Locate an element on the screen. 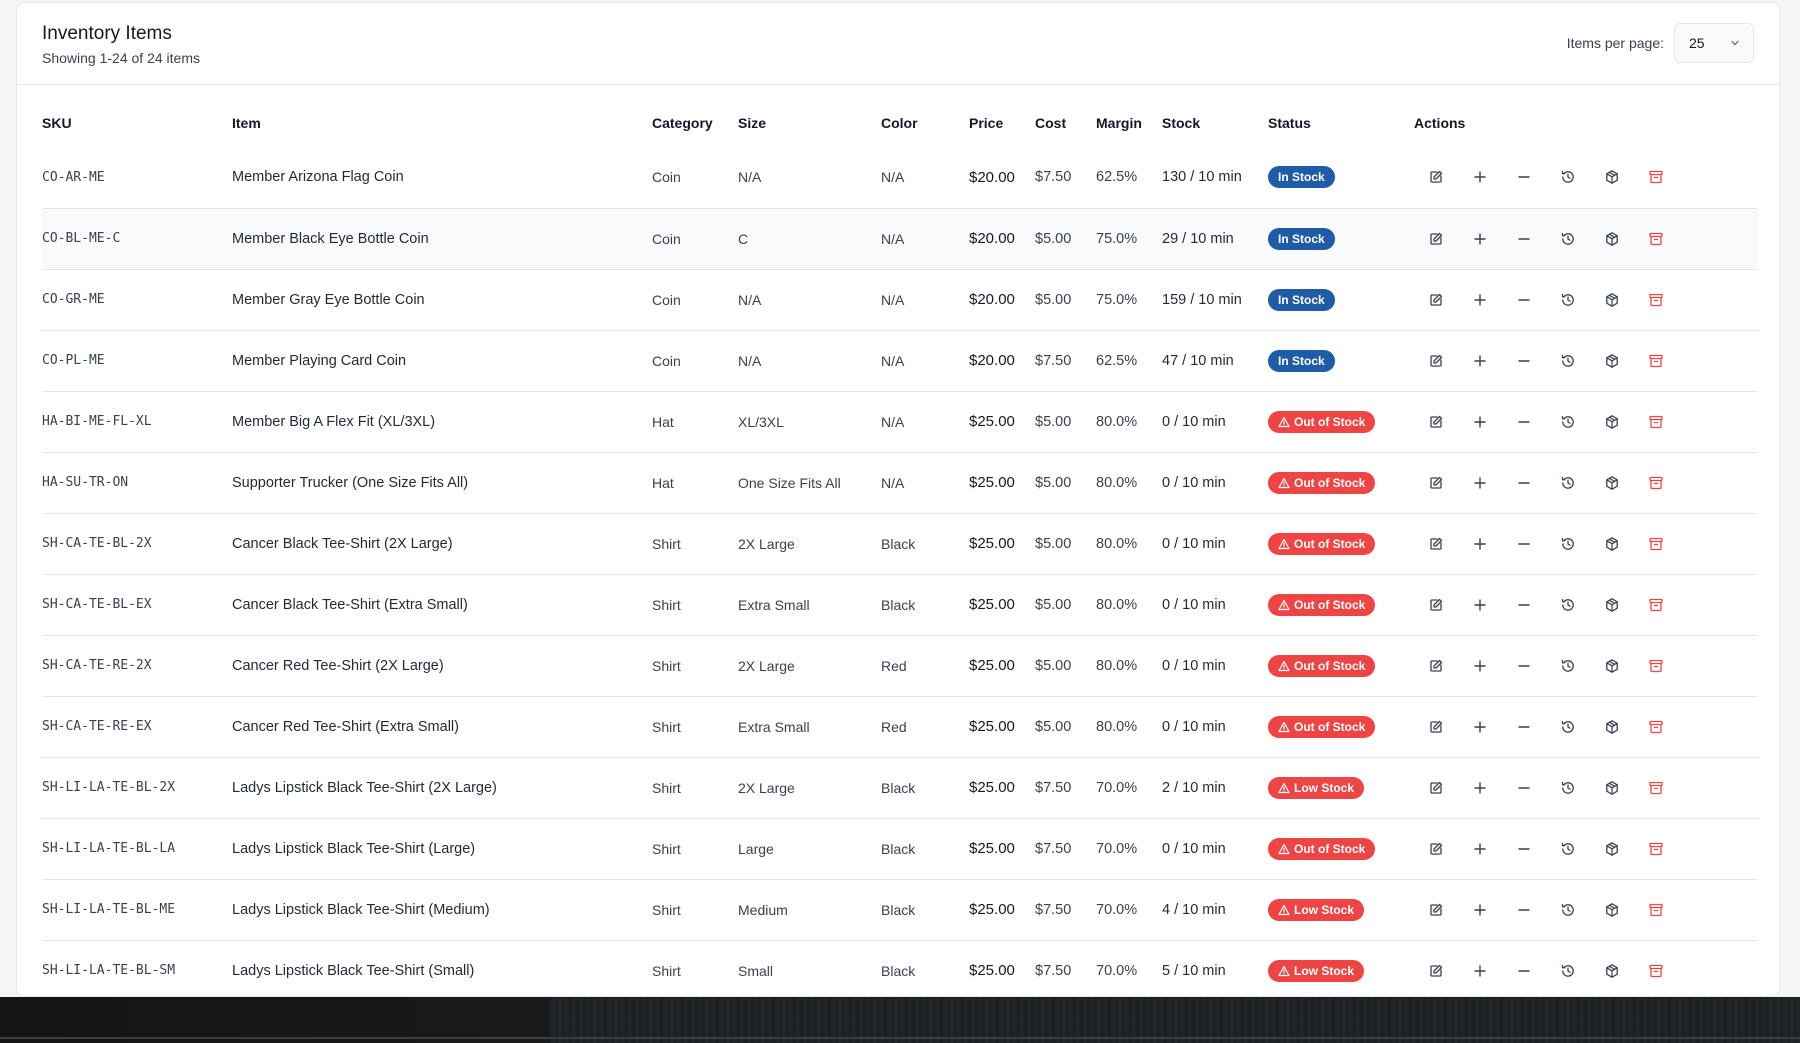 This screenshot has width=1800, height=1043. status-label: Out of Stock is located at coordinates (1330, 482).